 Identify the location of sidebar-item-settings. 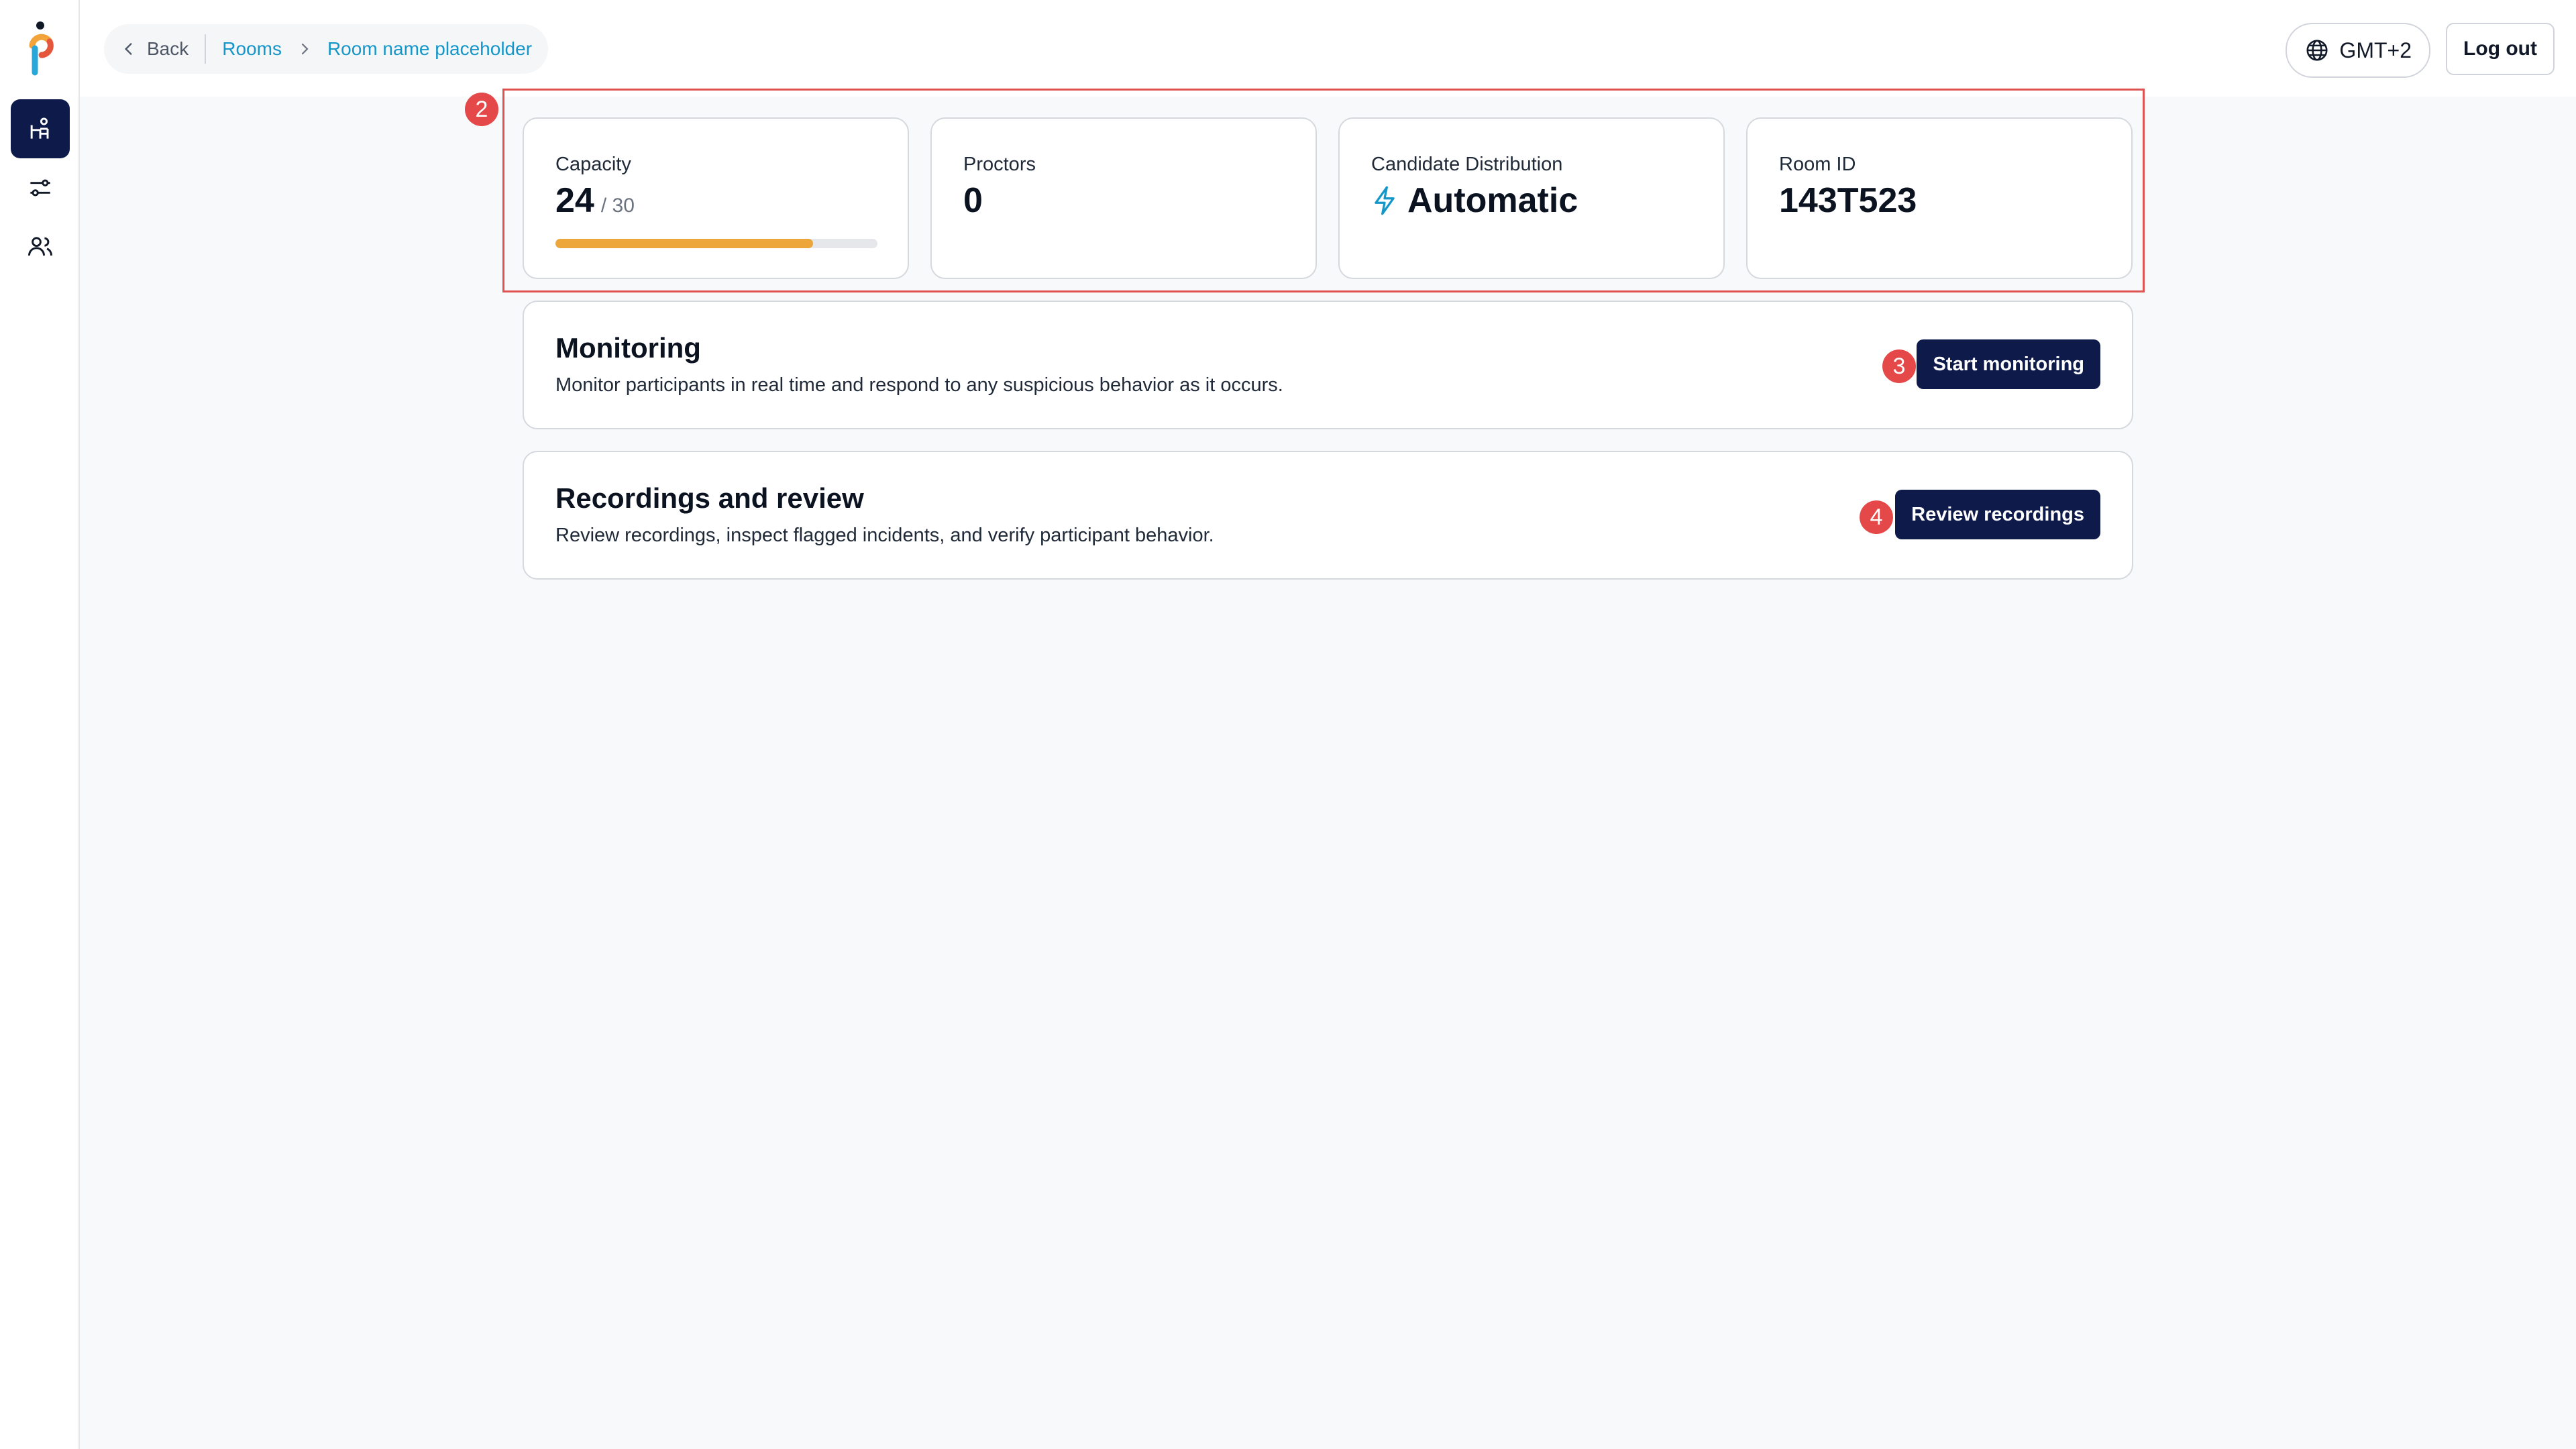
(40, 187).